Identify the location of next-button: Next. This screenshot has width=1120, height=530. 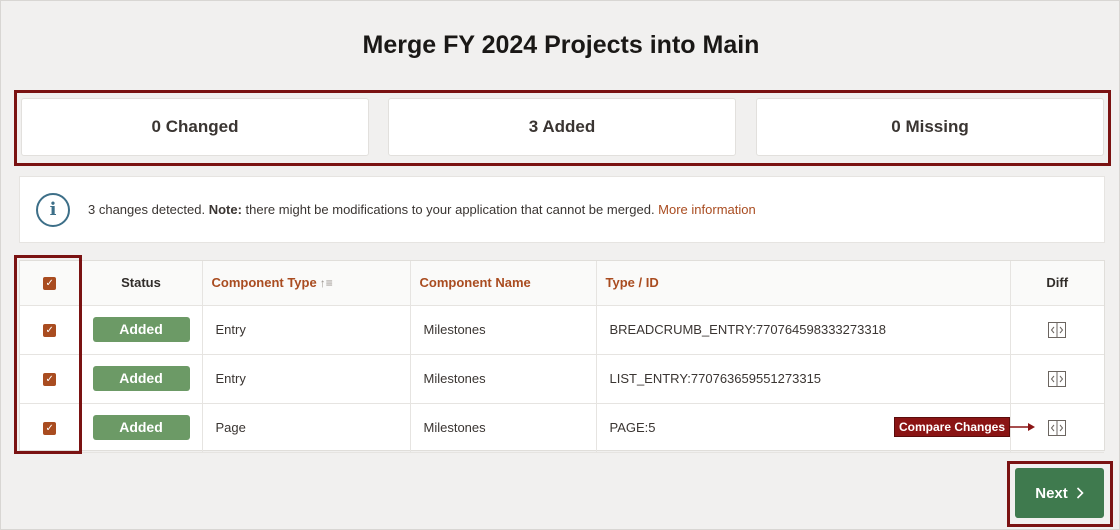
(1059, 493).